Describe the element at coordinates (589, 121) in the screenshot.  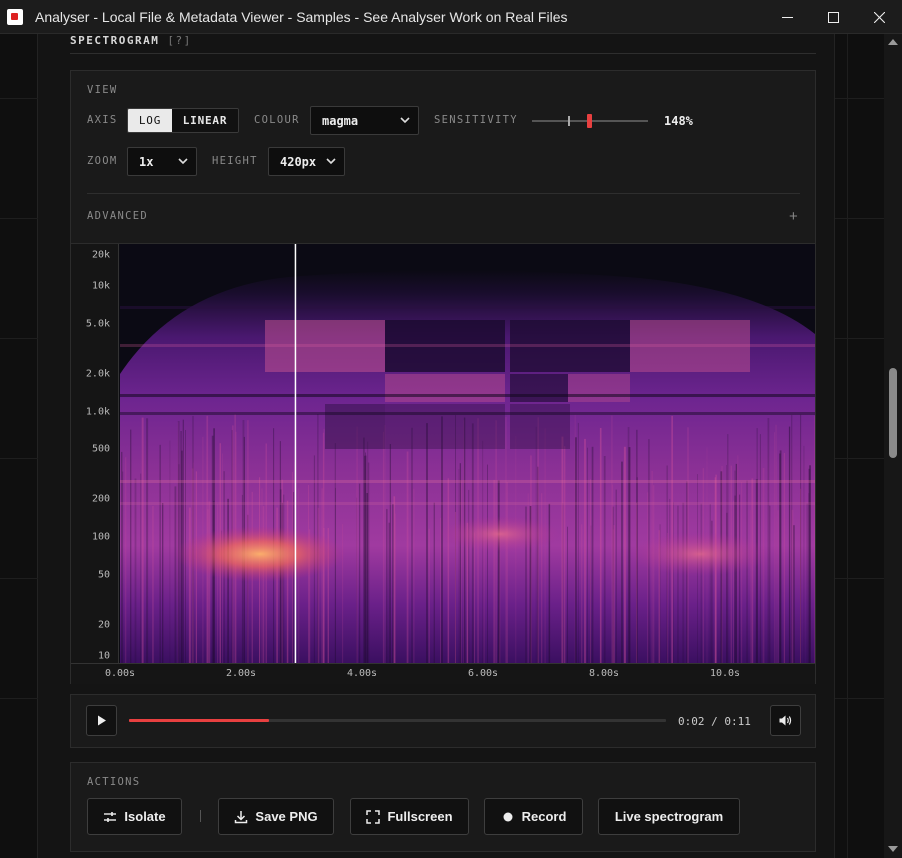
I see `slider-thumb` at that location.